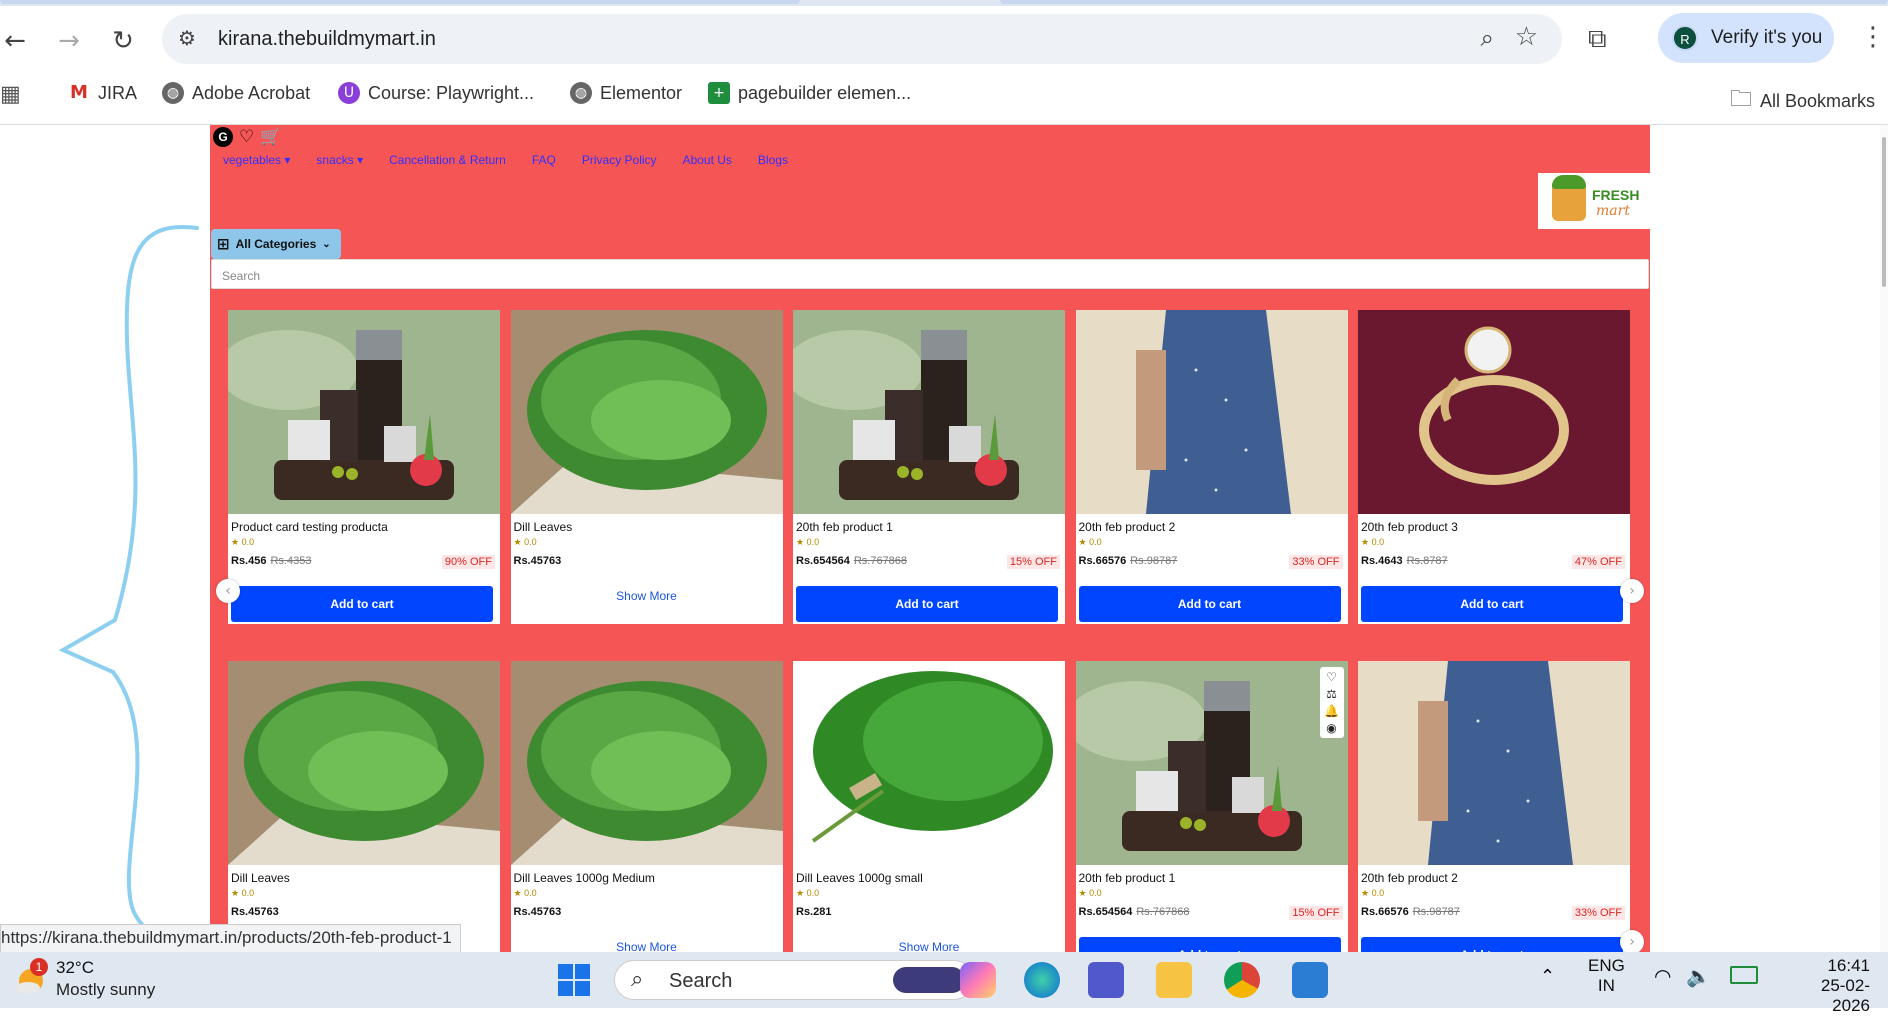  I want to click on url-text: kirana.thebuildmymart.in, so click(327, 39).